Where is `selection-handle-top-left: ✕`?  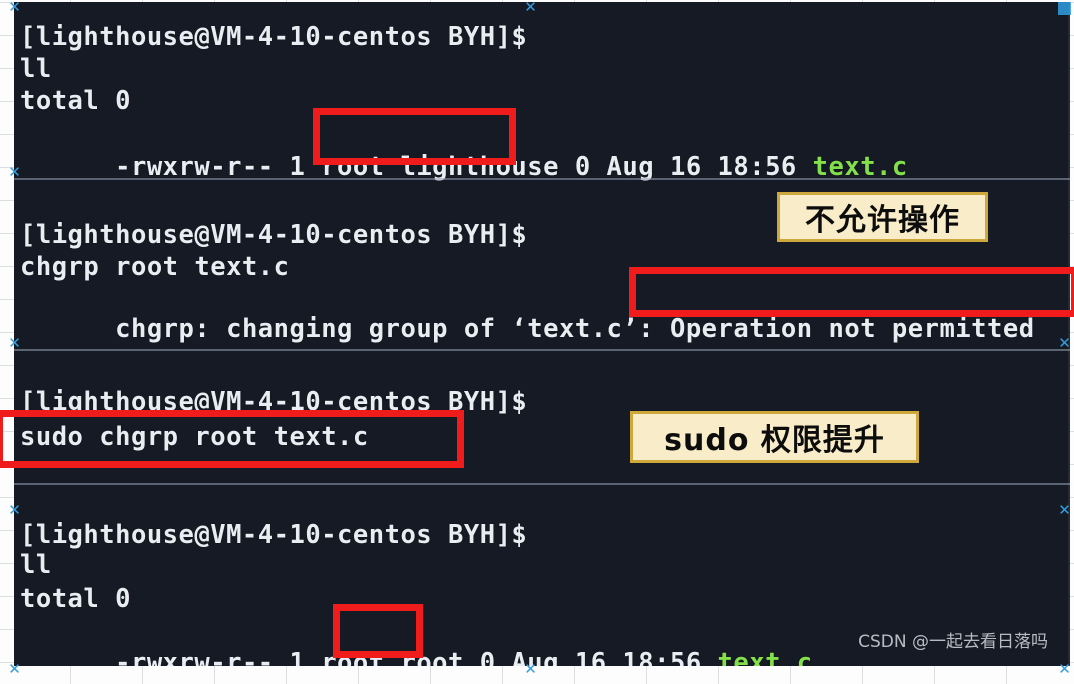
selection-handle-top-left: ✕ is located at coordinates (14, 7).